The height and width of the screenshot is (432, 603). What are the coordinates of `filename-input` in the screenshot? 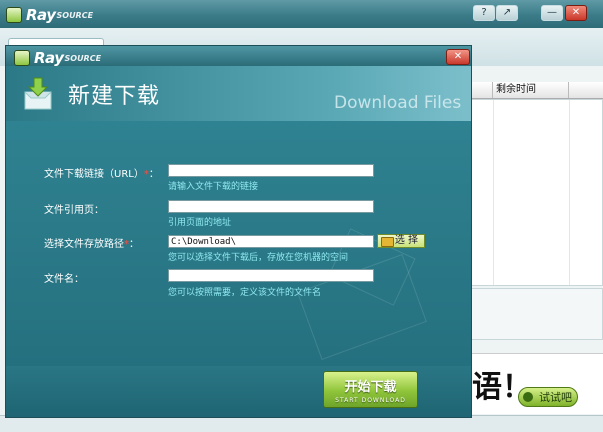 It's located at (271, 275).